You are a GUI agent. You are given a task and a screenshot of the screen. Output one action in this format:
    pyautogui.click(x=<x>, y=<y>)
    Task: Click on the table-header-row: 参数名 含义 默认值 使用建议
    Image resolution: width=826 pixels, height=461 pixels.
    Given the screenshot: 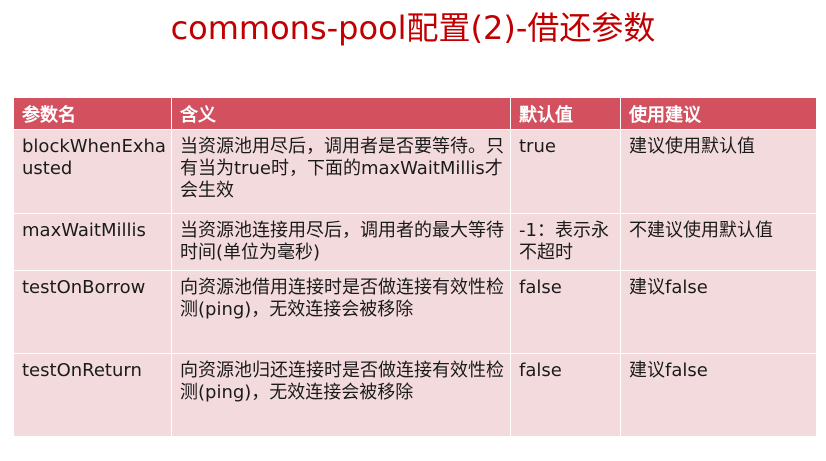 What is the action you would take?
    pyautogui.click(x=415, y=113)
    